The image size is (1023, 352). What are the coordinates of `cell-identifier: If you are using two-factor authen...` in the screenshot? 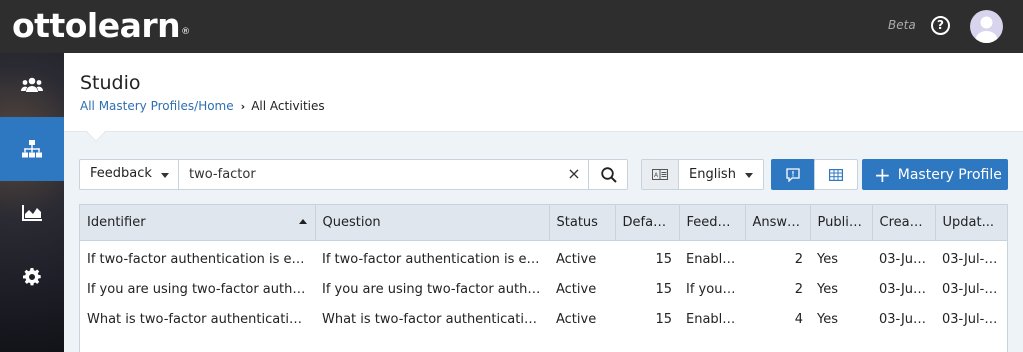 It's located at (201, 289).